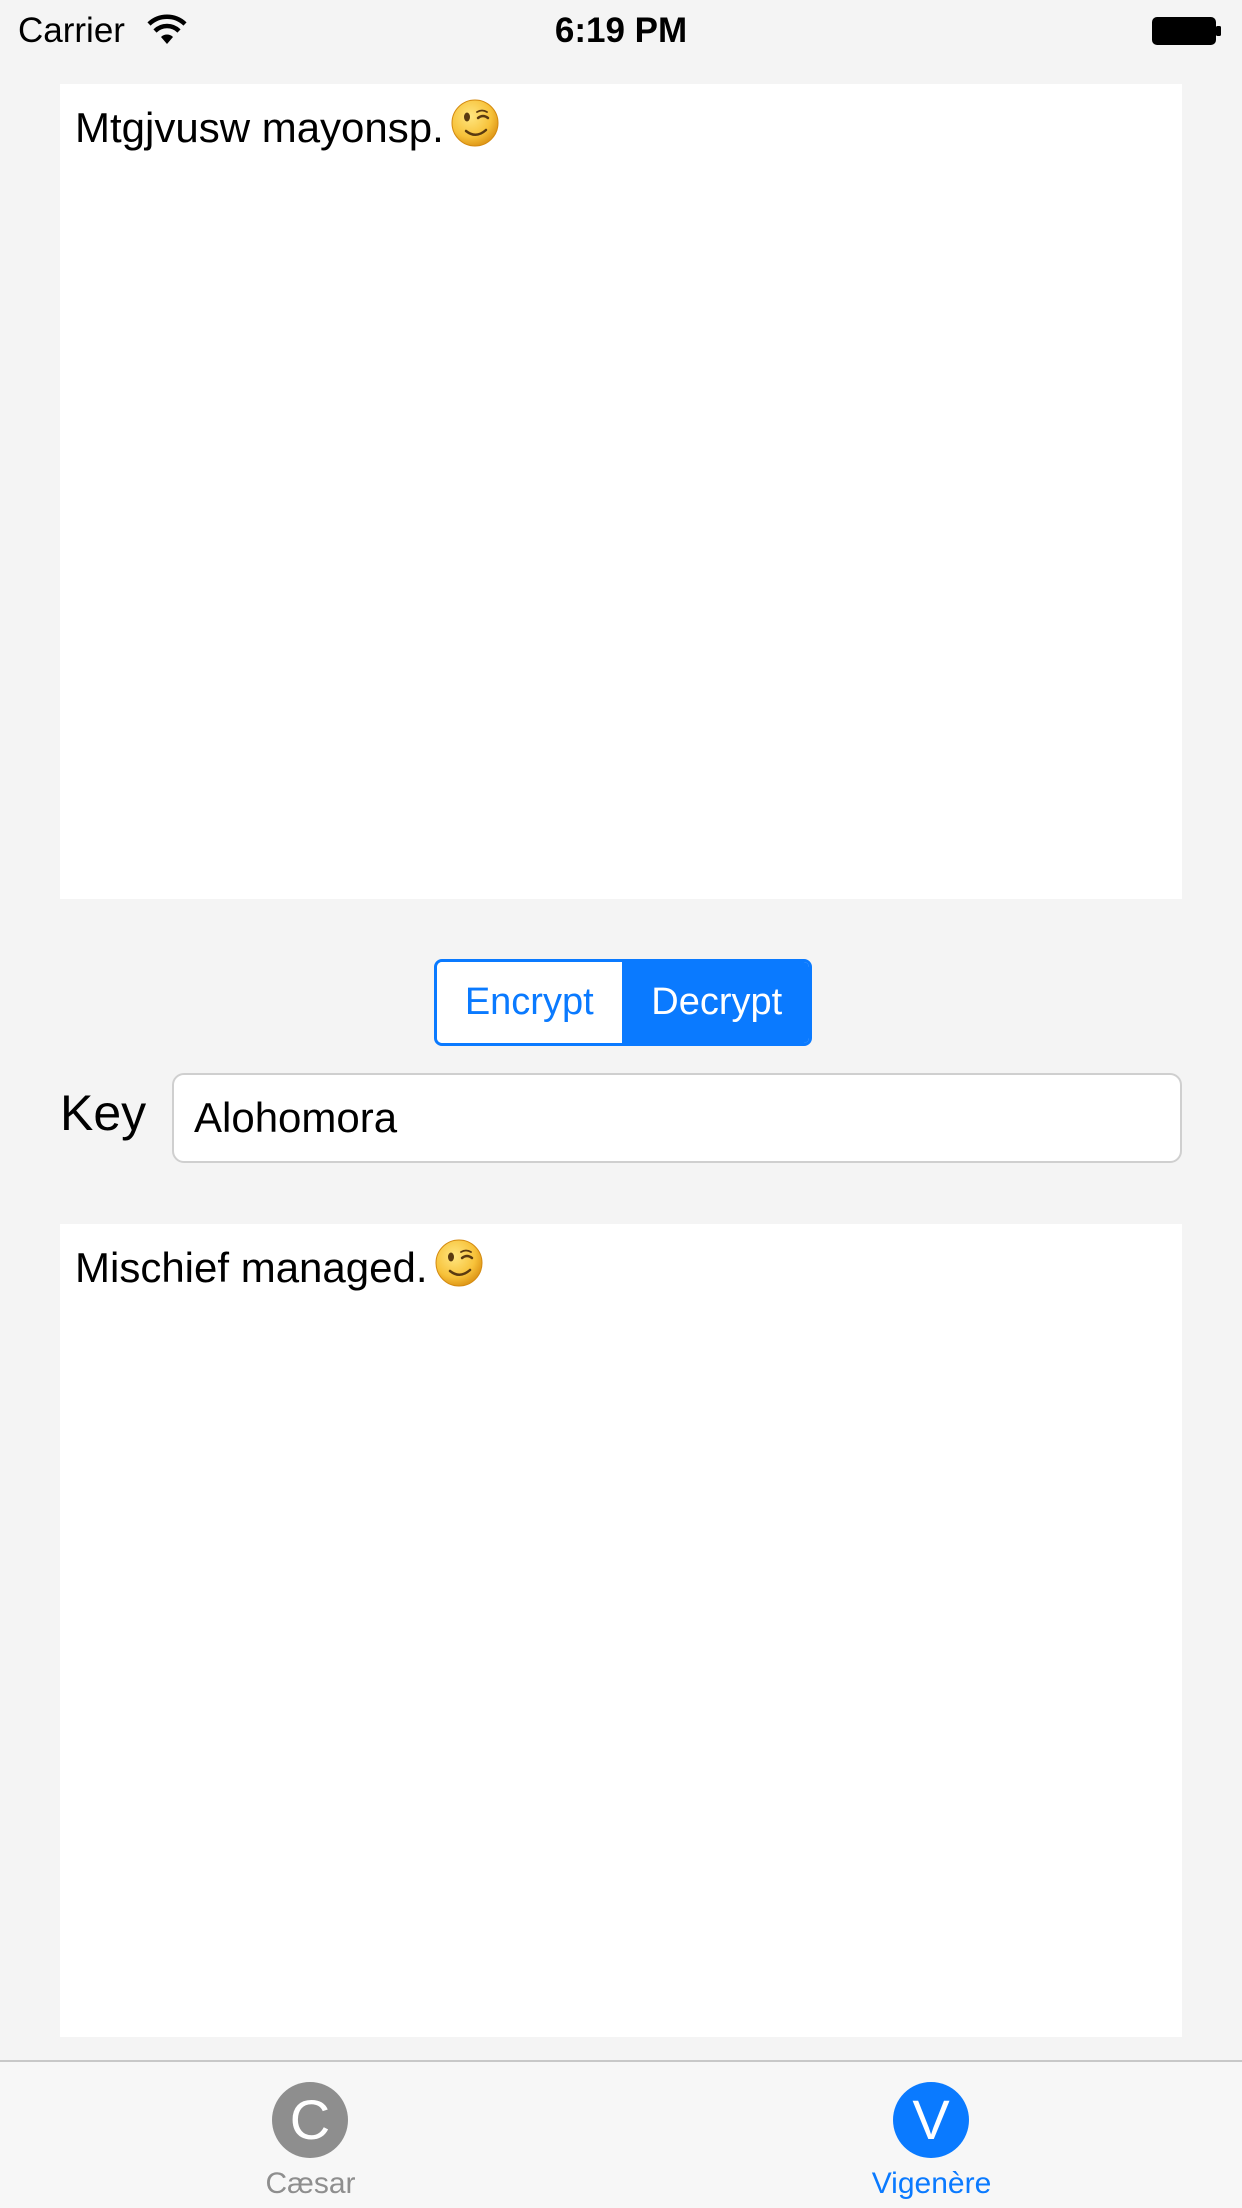 The width and height of the screenshot is (1242, 2208). What do you see at coordinates (310, 2183) in the screenshot?
I see `tab-caesar-label: Cæsar` at bounding box center [310, 2183].